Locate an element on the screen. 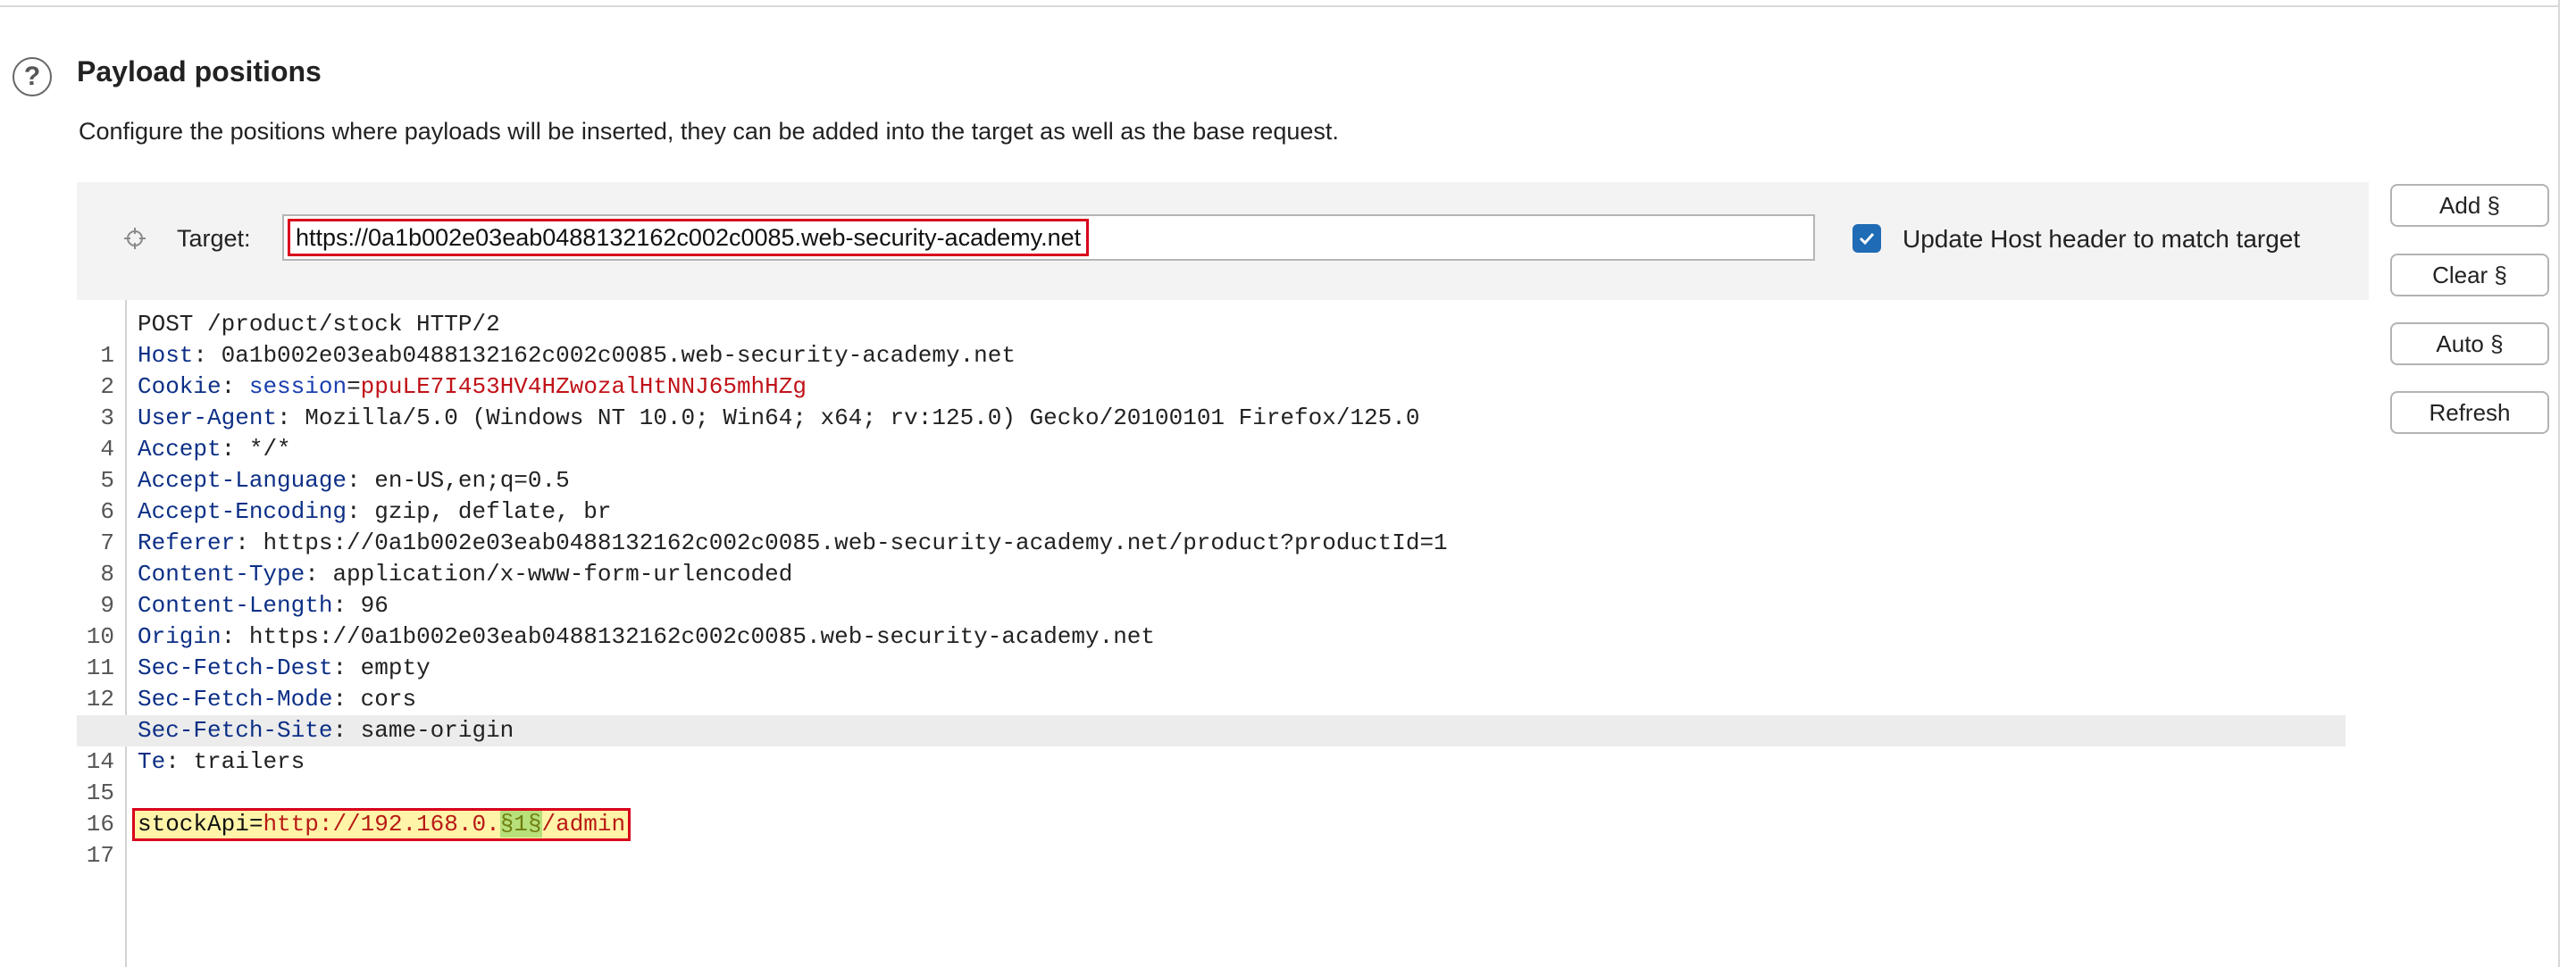  header-value: cors is located at coordinates (389, 699).